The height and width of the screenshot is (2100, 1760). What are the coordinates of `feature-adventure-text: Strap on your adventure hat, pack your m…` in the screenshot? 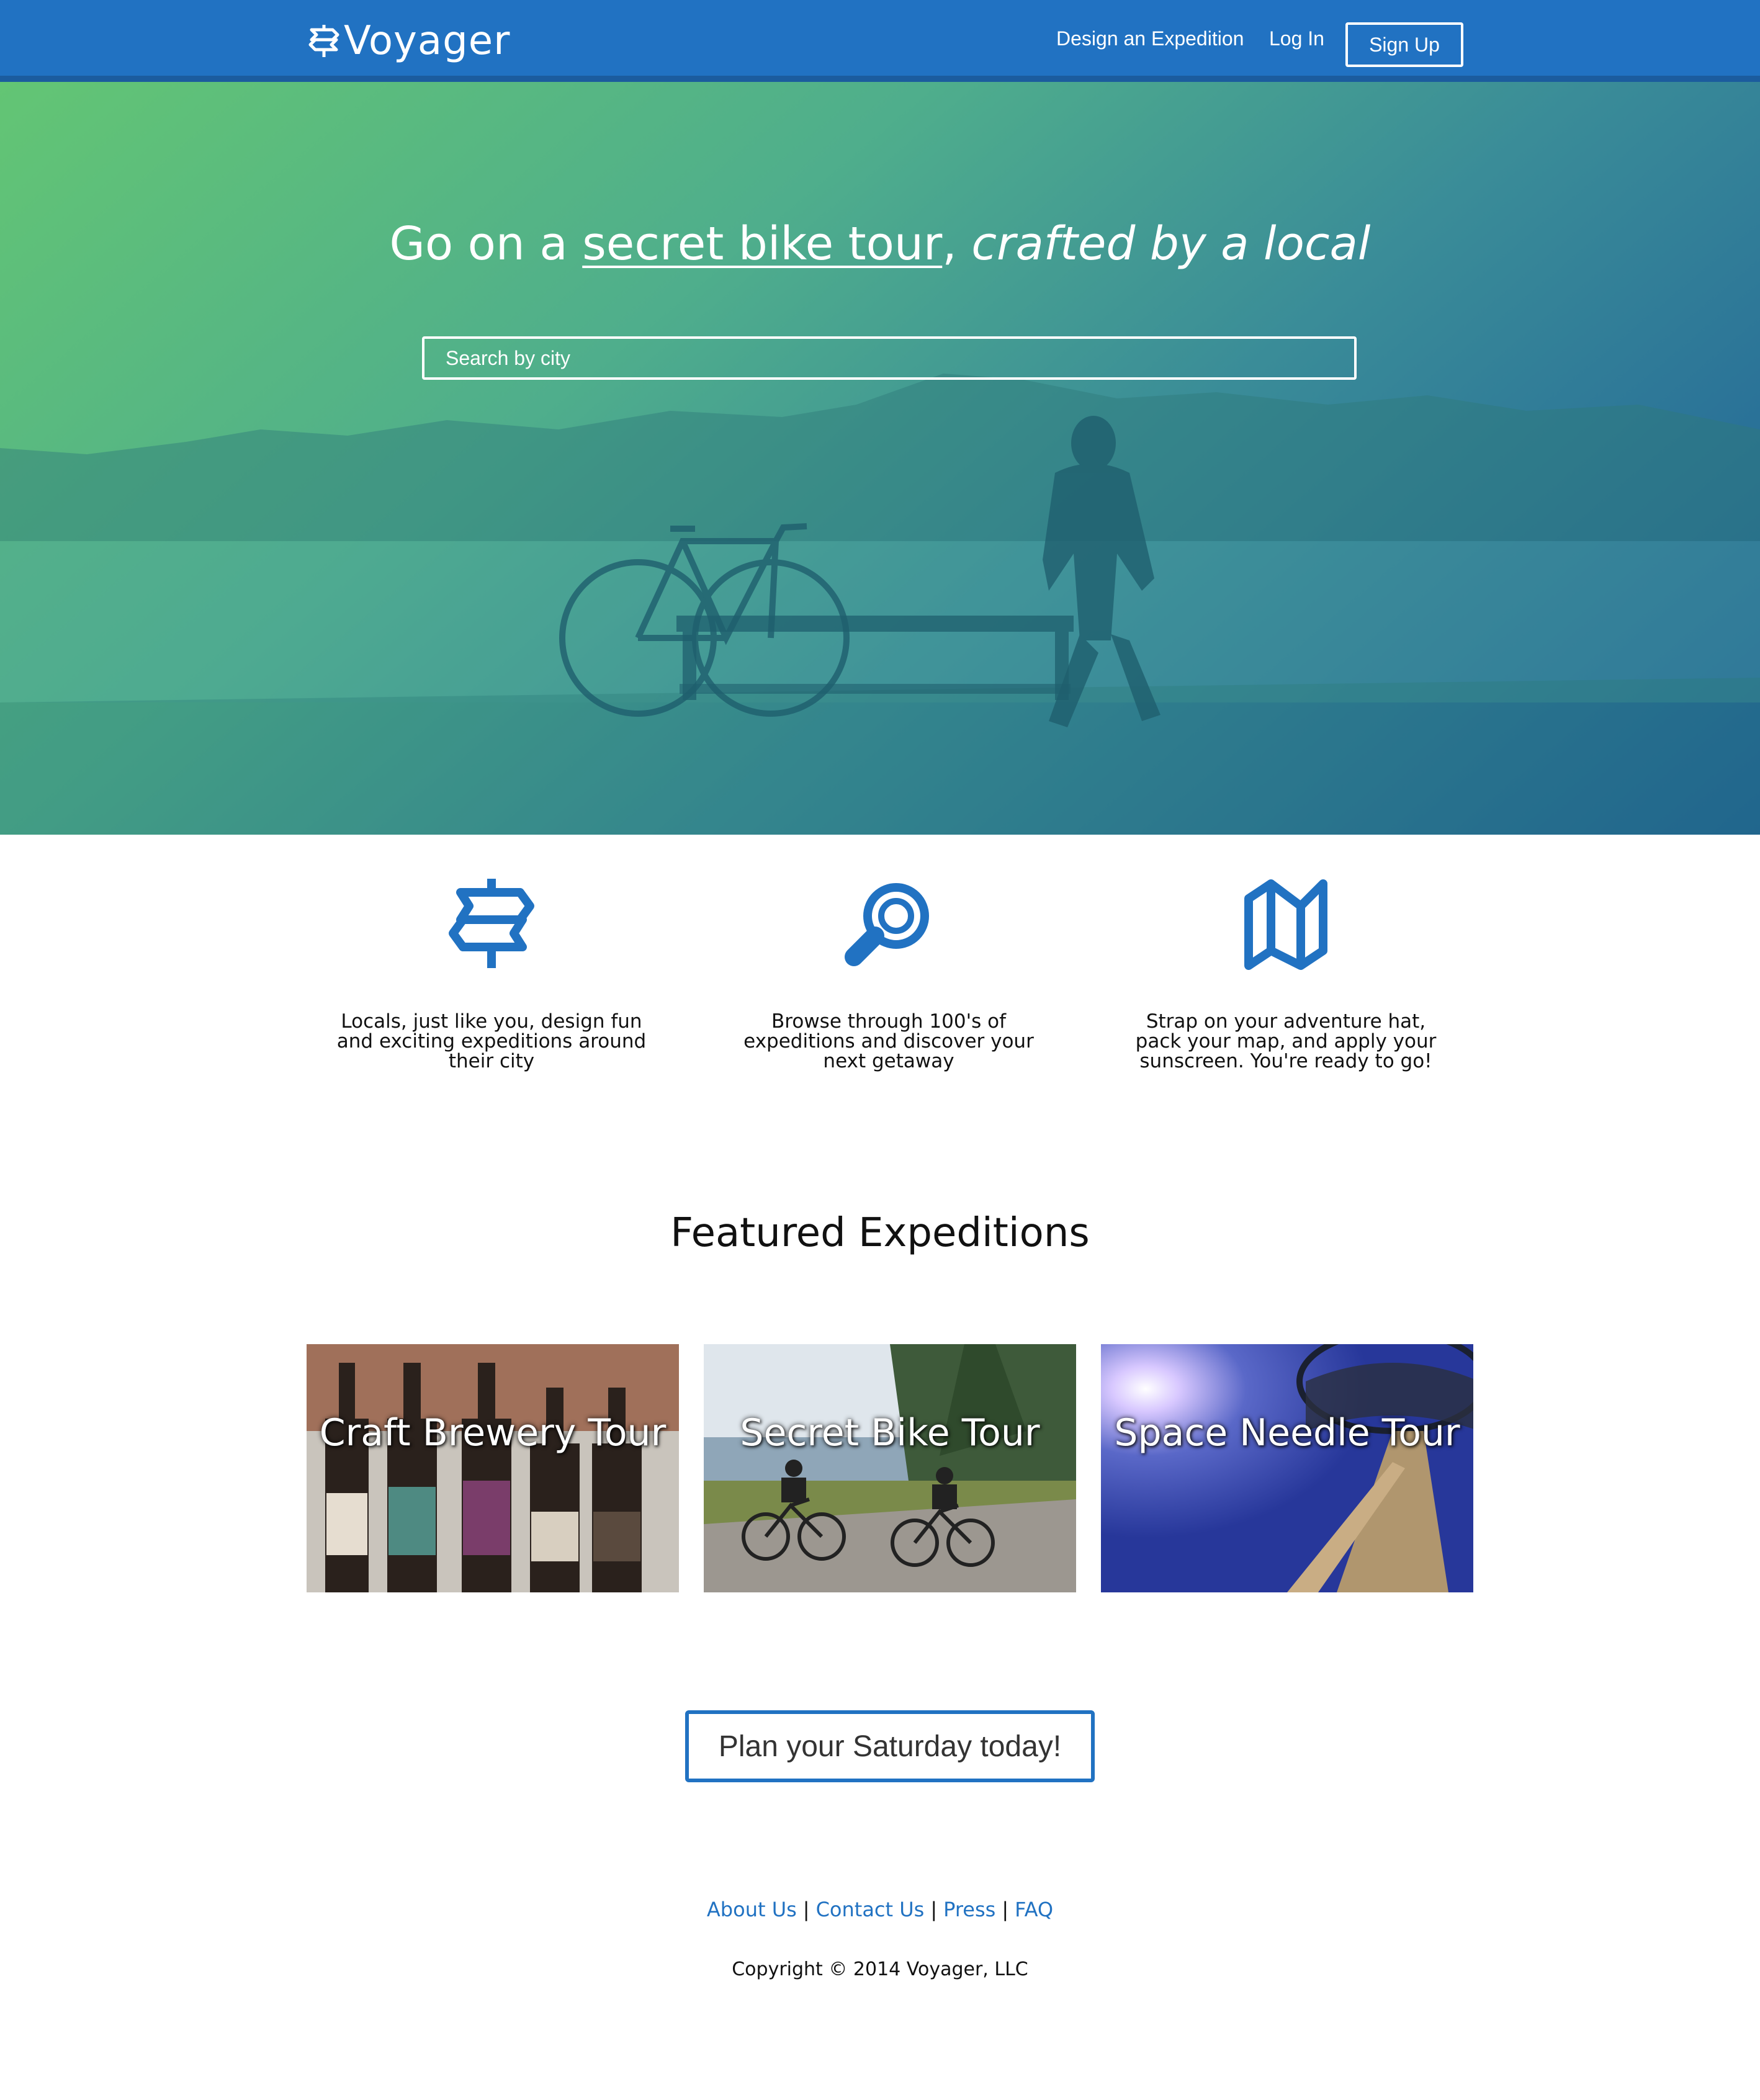 It's located at (1286, 1041).